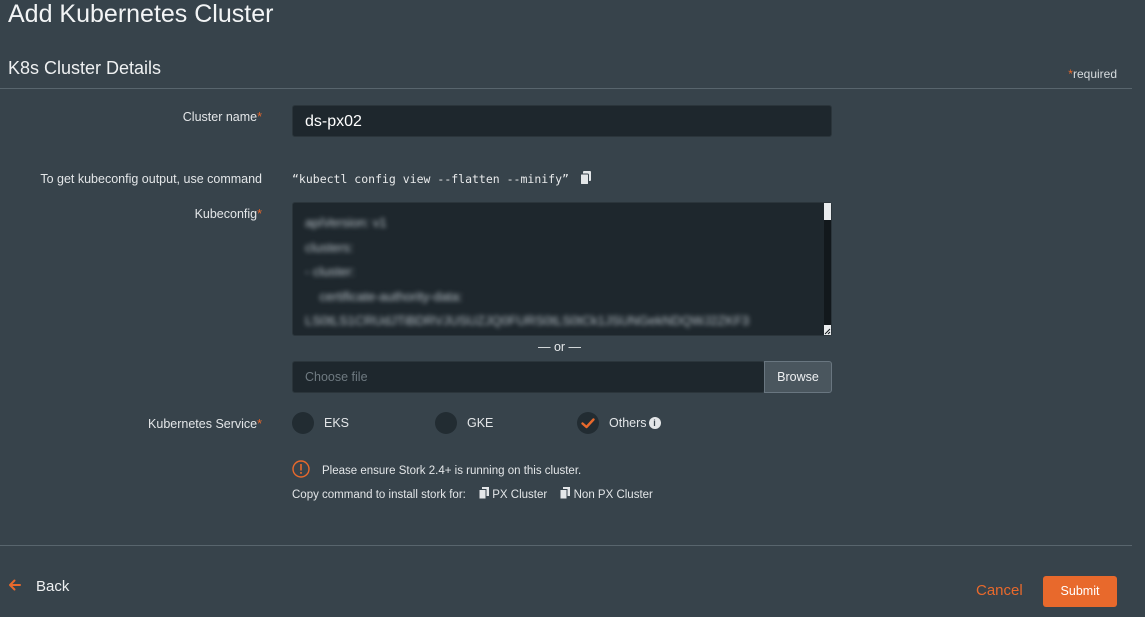 This screenshot has height=617, width=1145. I want to click on kubeconfig-command: “kubectl config view --flatten --minify”, so click(442, 178).